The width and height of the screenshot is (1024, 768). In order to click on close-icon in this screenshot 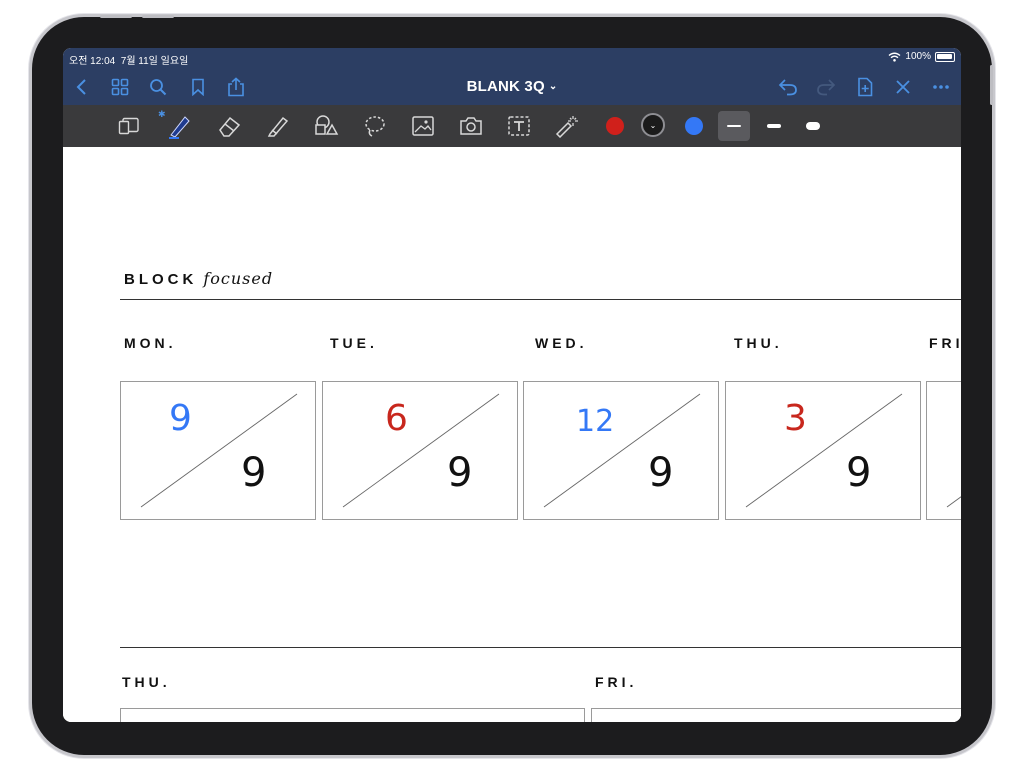, I will do `click(903, 87)`.